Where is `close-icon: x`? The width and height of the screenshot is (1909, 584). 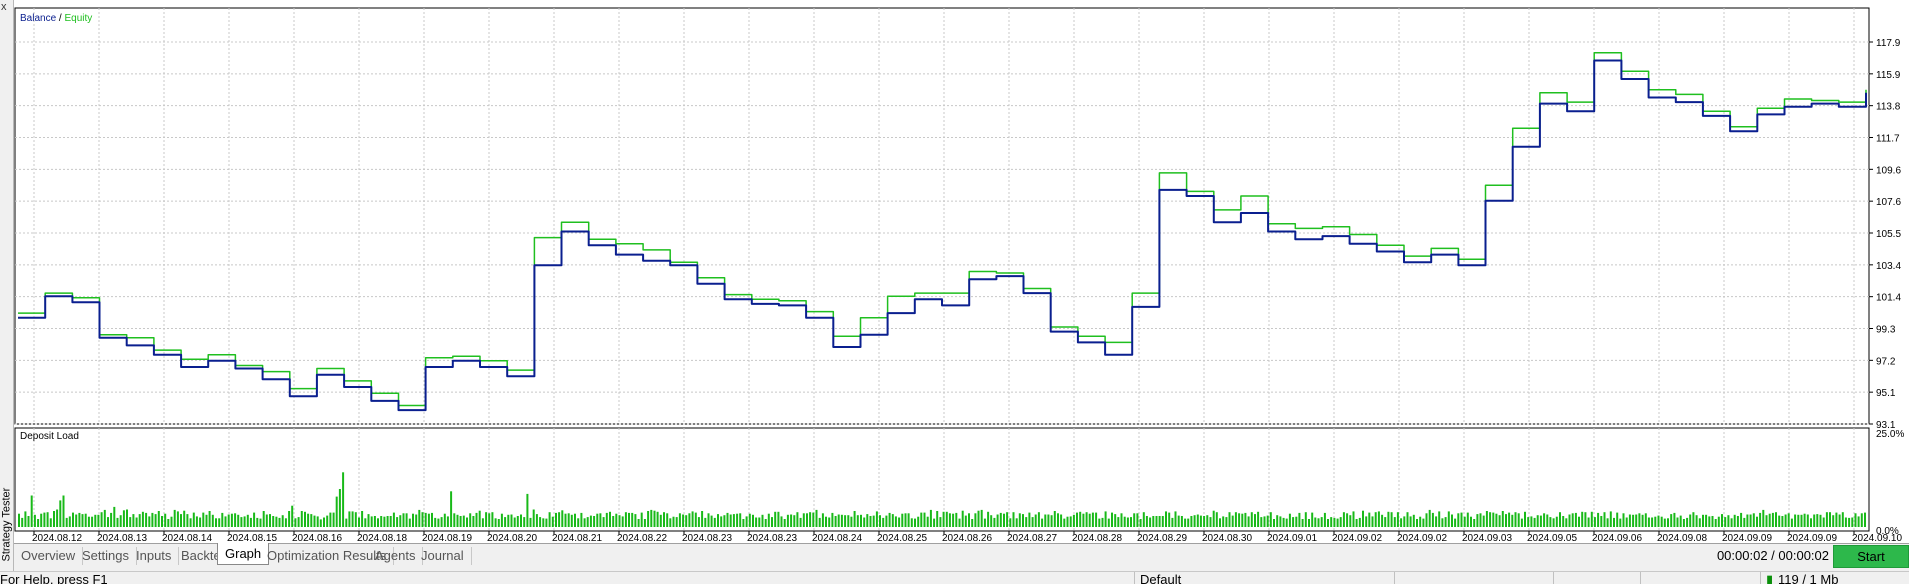
close-icon: x is located at coordinates (4, 7).